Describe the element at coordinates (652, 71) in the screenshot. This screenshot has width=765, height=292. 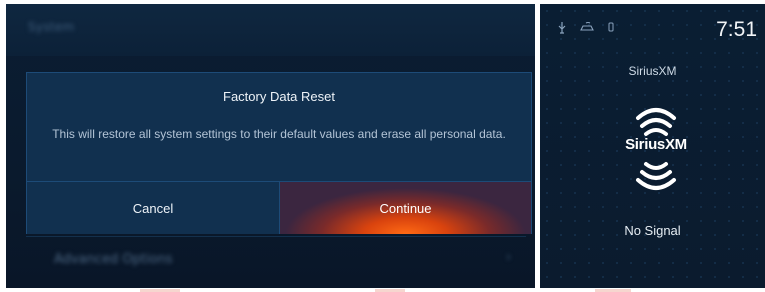
I see `audio-source-label: SiriusXM` at that location.